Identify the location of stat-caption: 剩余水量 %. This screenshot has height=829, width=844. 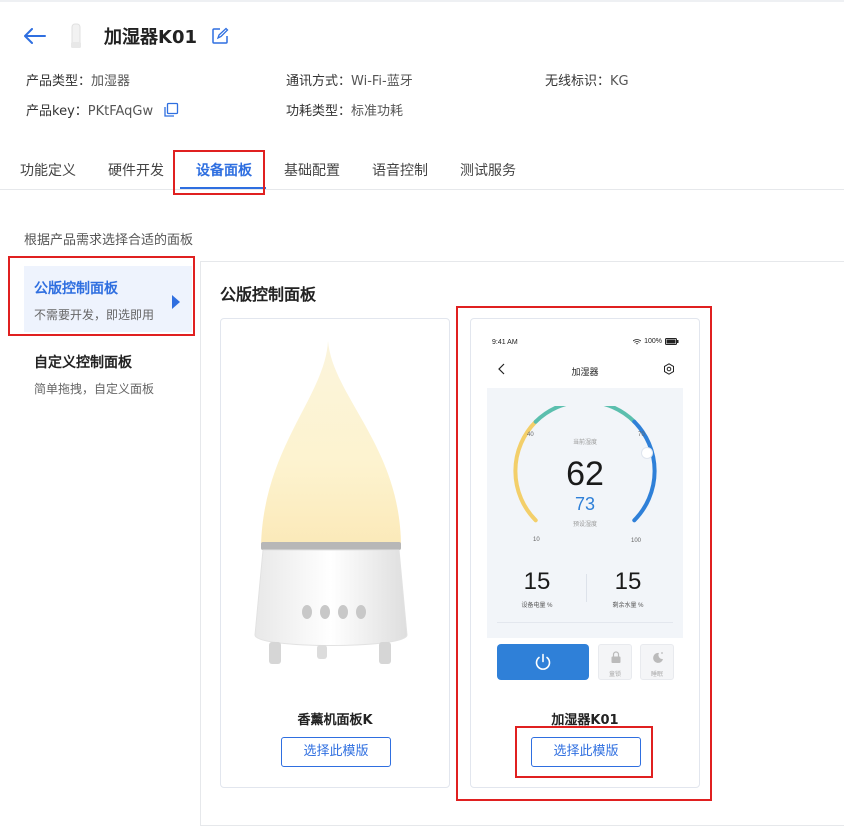
(628, 606).